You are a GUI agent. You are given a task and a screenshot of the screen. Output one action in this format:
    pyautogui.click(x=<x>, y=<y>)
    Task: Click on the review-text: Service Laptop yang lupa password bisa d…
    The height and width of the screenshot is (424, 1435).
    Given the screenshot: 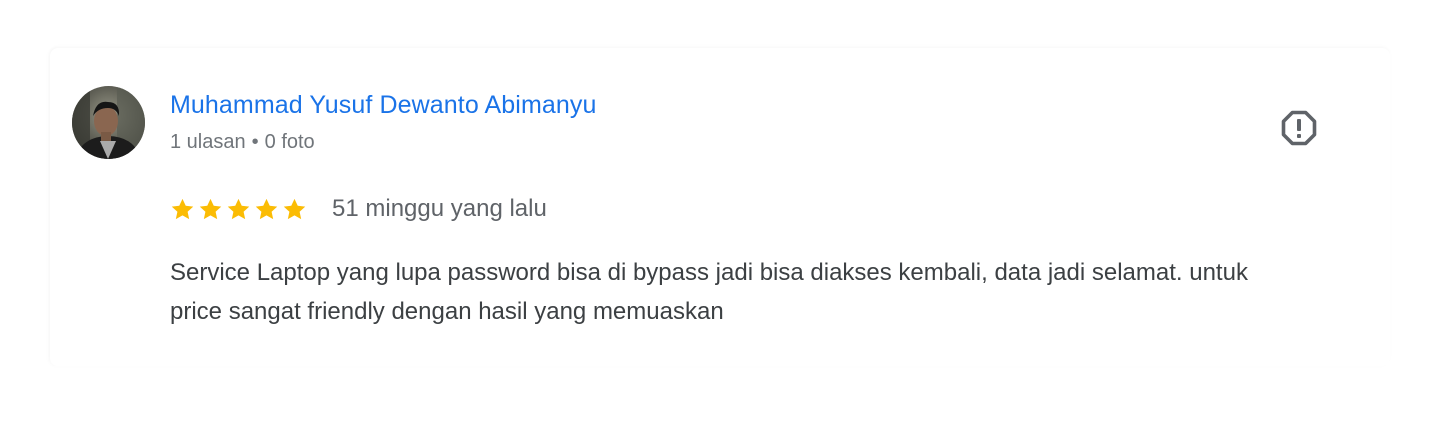 What is the action you would take?
    pyautogui.click(x=709, y=292)
    